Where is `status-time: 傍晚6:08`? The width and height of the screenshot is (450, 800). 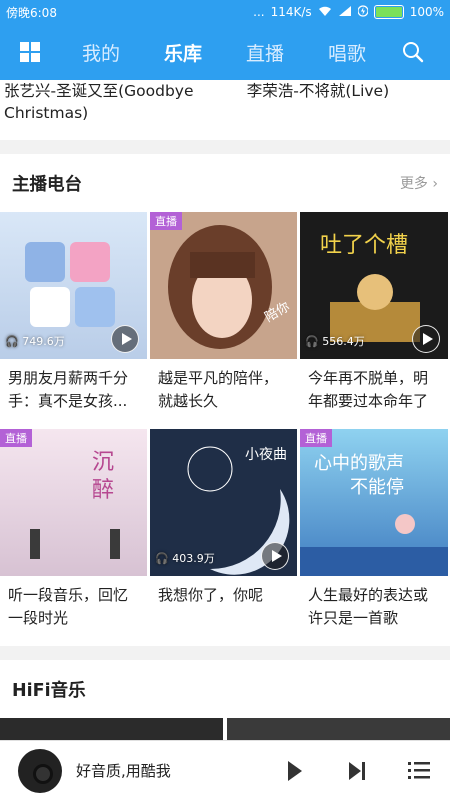
status-time: 傍晚6:08 is located at coordinates (31, 12).